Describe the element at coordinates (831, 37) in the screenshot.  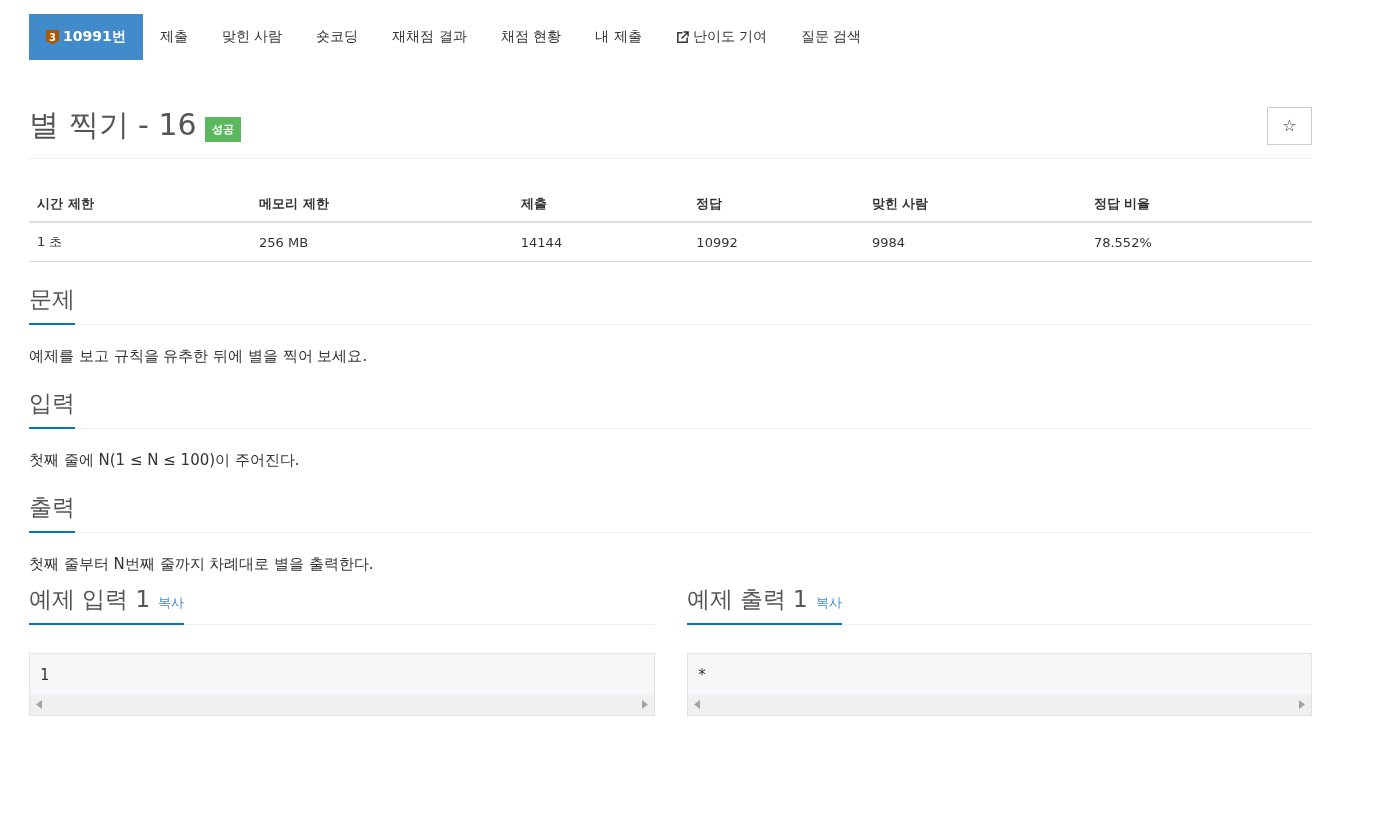
I see `nav-tab: 질문 검색` at that location.